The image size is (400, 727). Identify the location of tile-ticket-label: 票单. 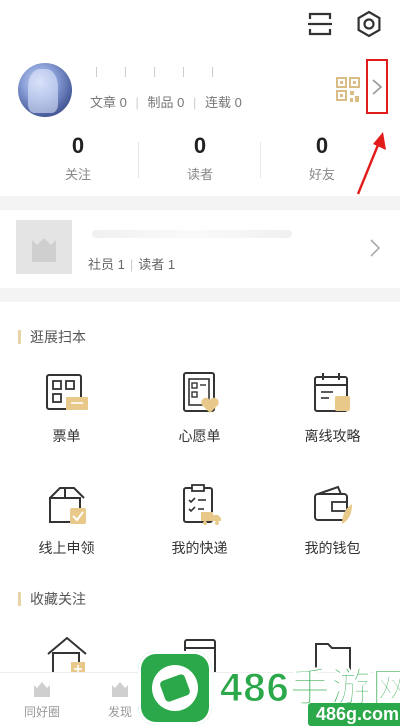
(66, 436).